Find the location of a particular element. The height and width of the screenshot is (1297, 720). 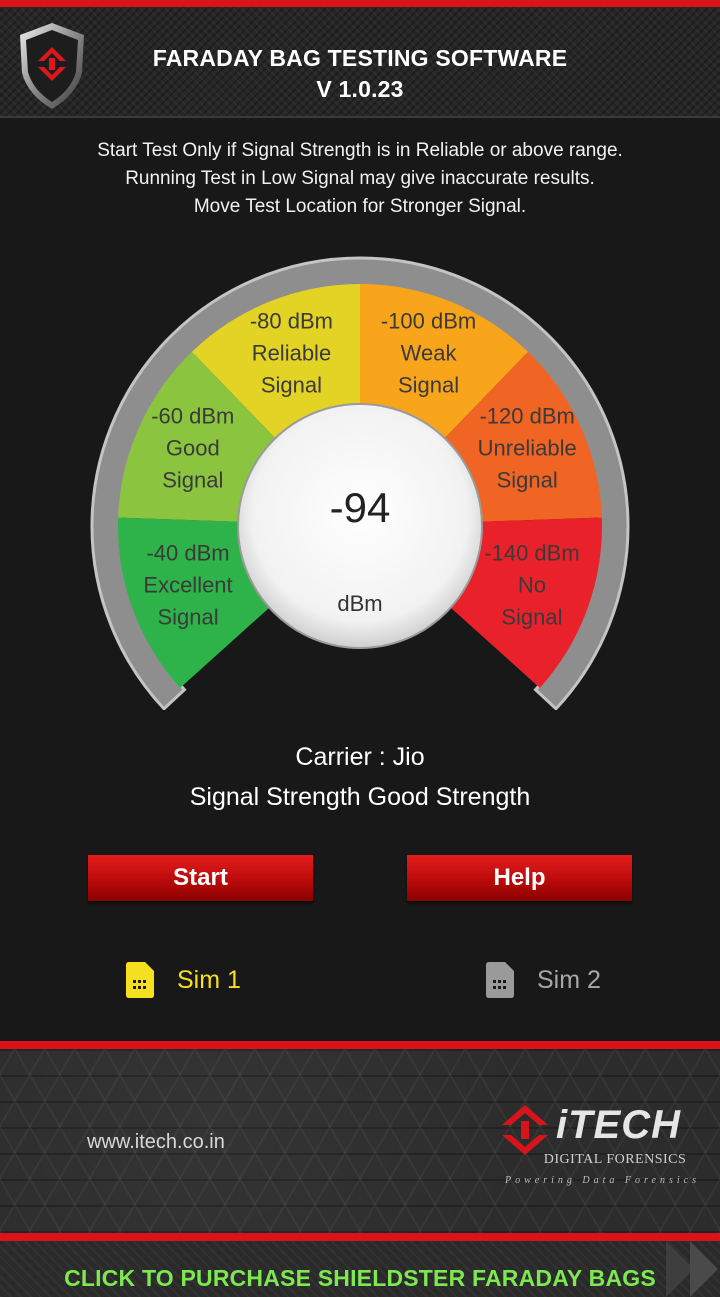

itech-logo-icon is located at coordinates (525, 1130).